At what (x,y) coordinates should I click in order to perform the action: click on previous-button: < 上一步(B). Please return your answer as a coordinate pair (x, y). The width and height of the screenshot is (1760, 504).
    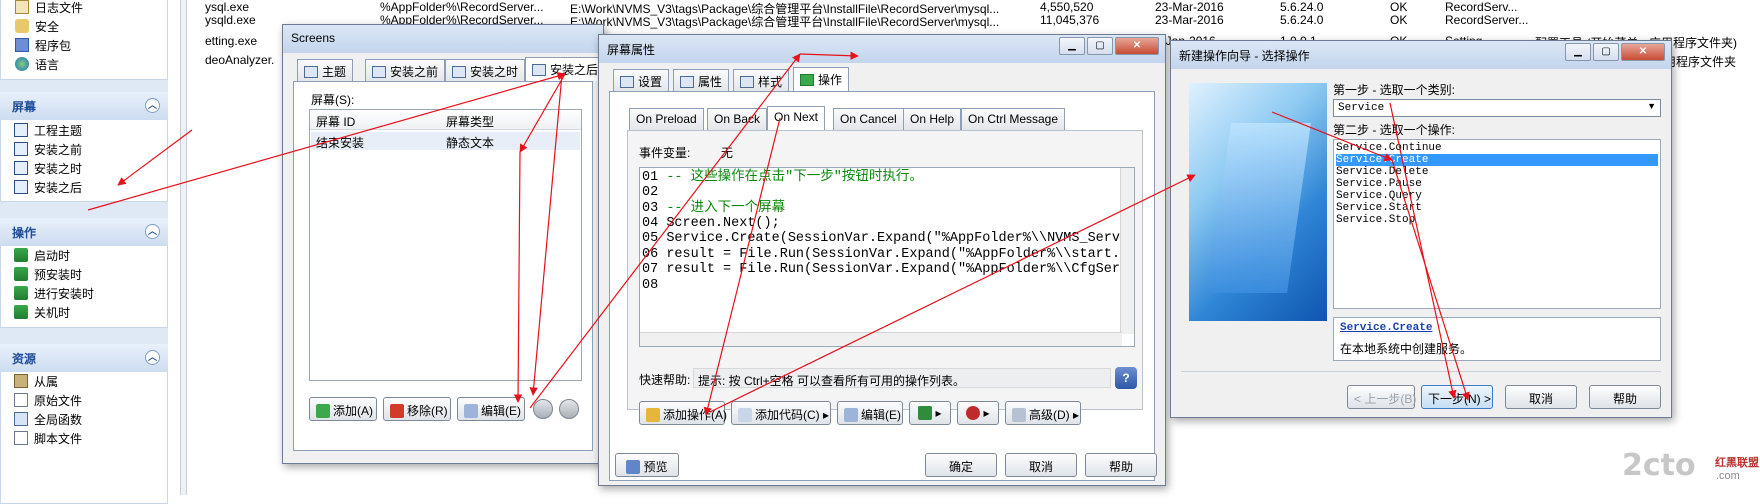
    Looking at the image, I should click on (1381, 397).